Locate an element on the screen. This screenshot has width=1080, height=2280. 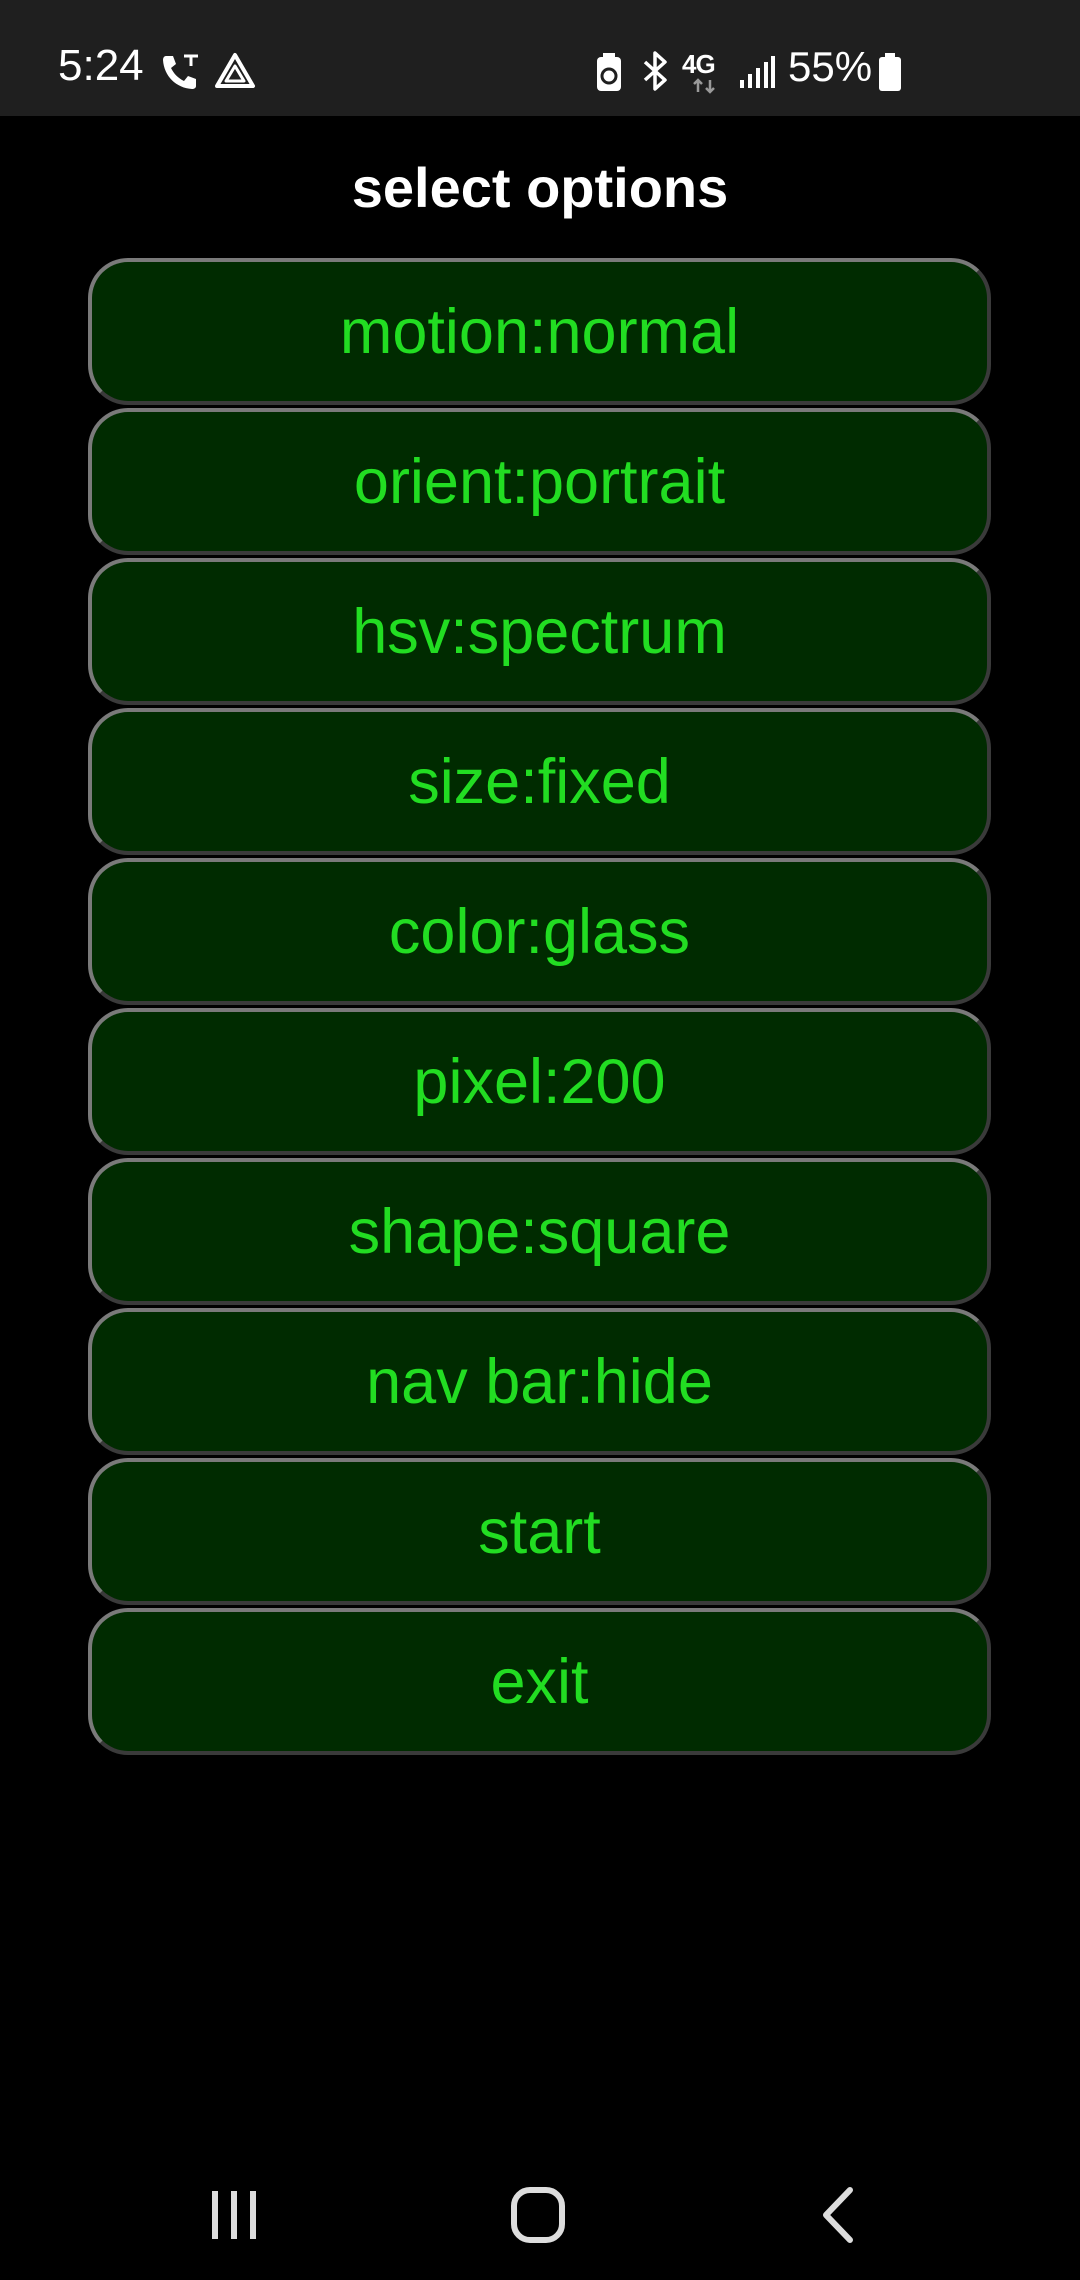
exit-button: exit is located at coordinates (539, 1681).